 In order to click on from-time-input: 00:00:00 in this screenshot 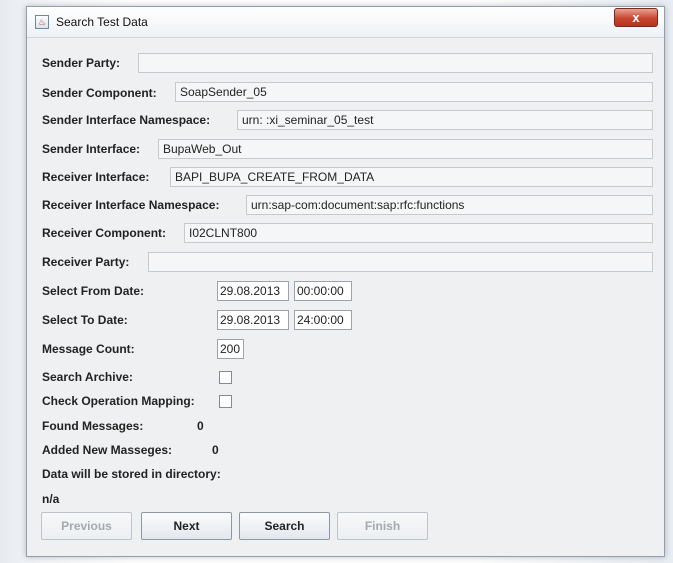, I will do `click(323, 291)`.